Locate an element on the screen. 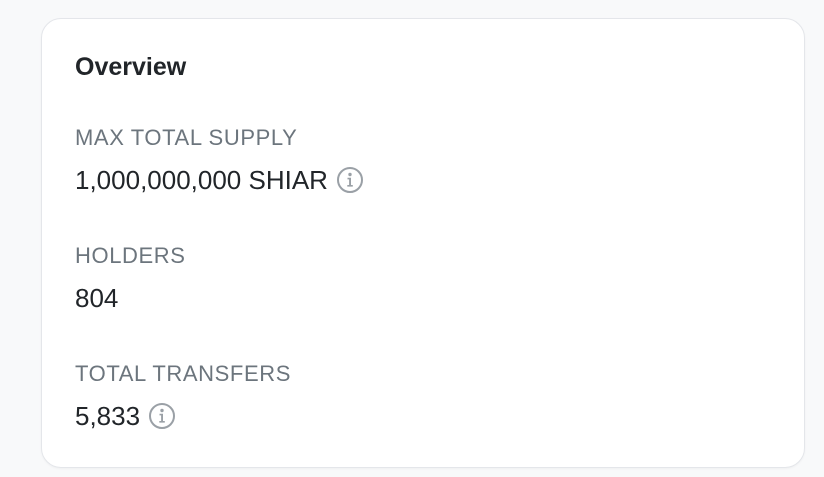  max-total-supply-value: 1,000,000,000 SHIAR is located at coordinates (201, 180).